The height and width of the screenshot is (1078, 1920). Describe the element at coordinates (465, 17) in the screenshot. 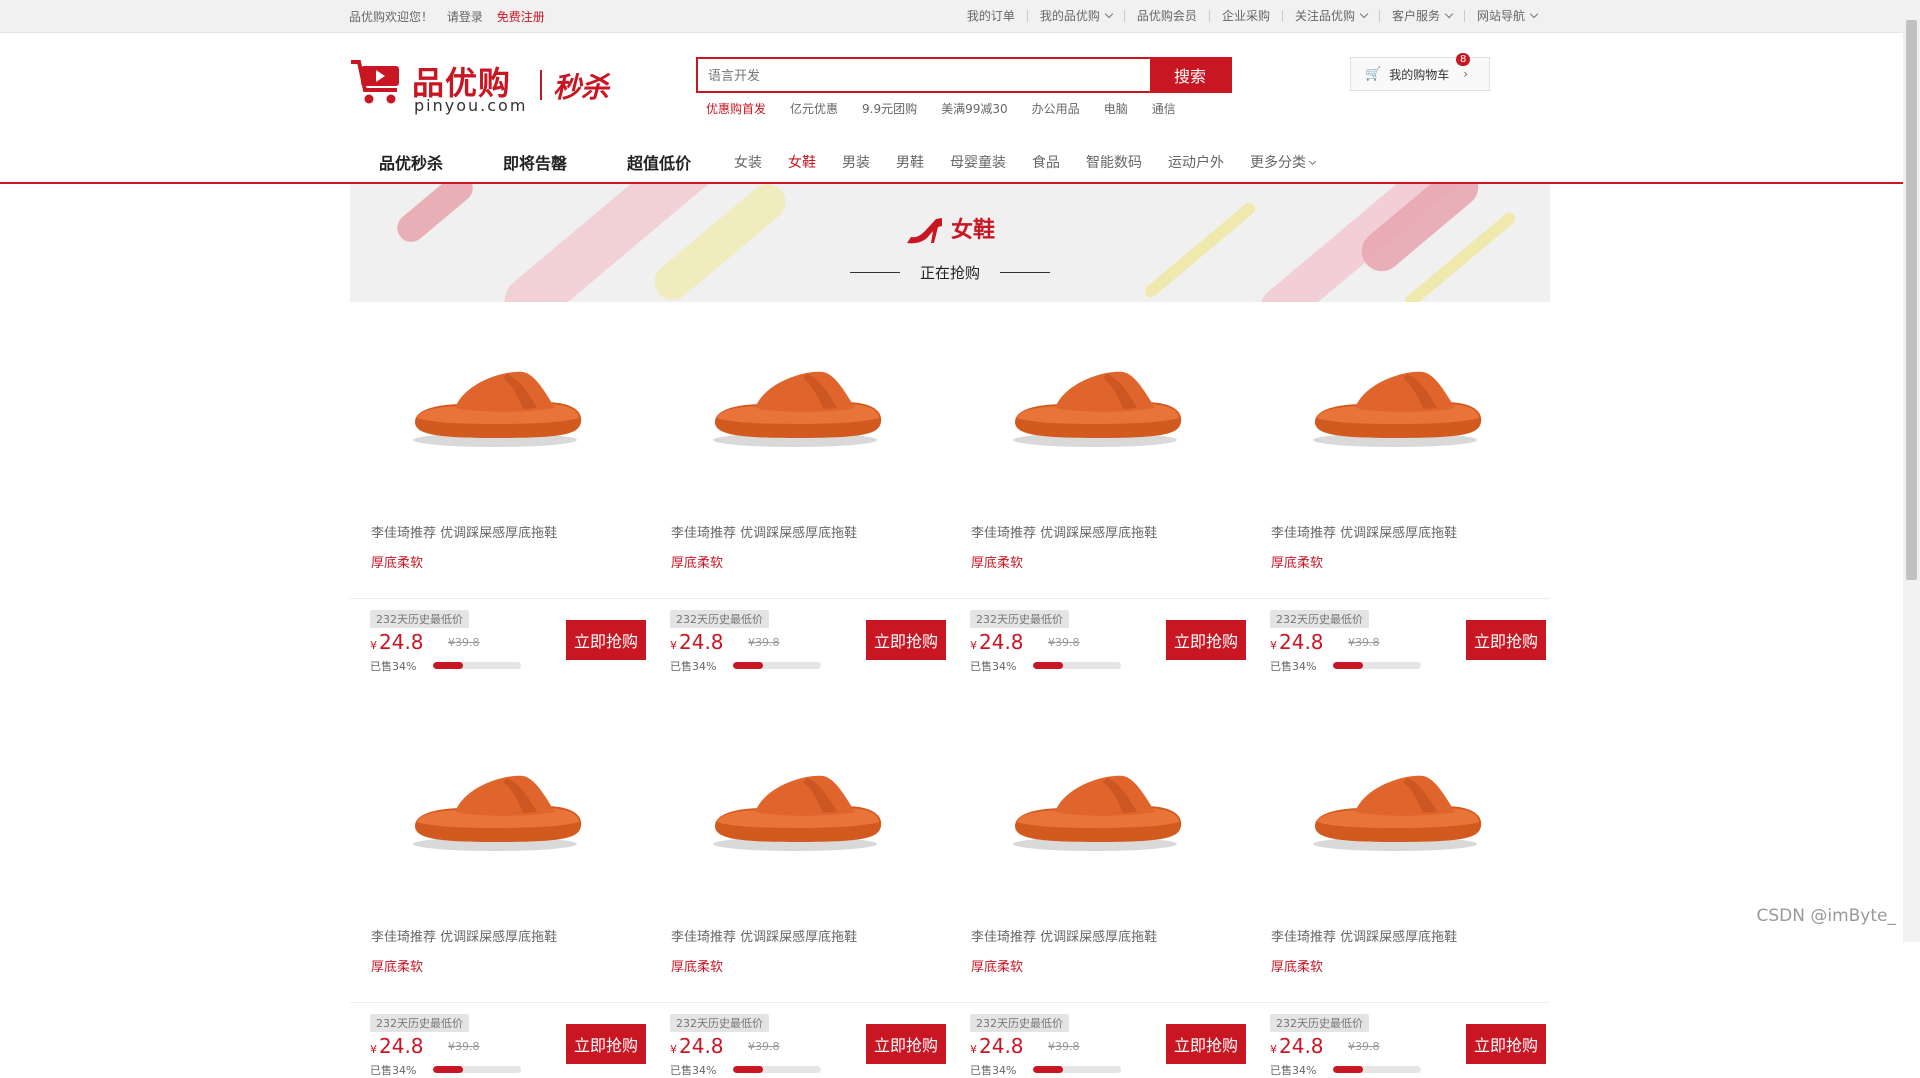

I see `login-link: 请登录` at that location.